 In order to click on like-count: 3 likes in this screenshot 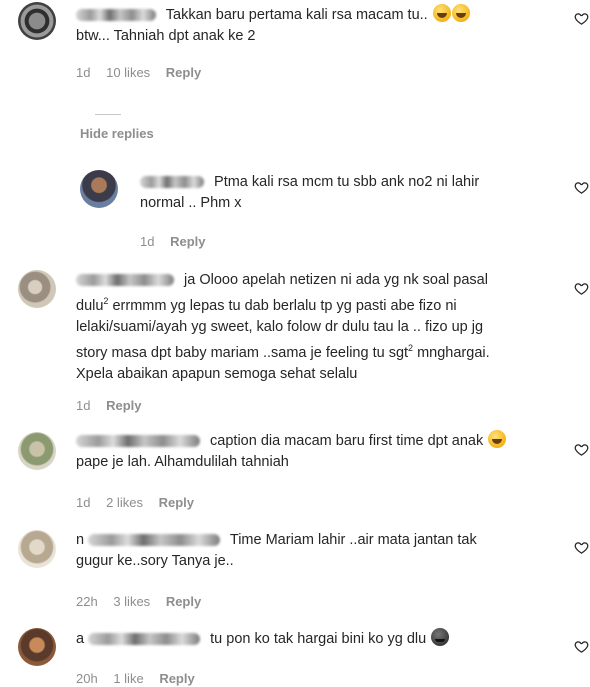, I will do `click(131, 601)`.